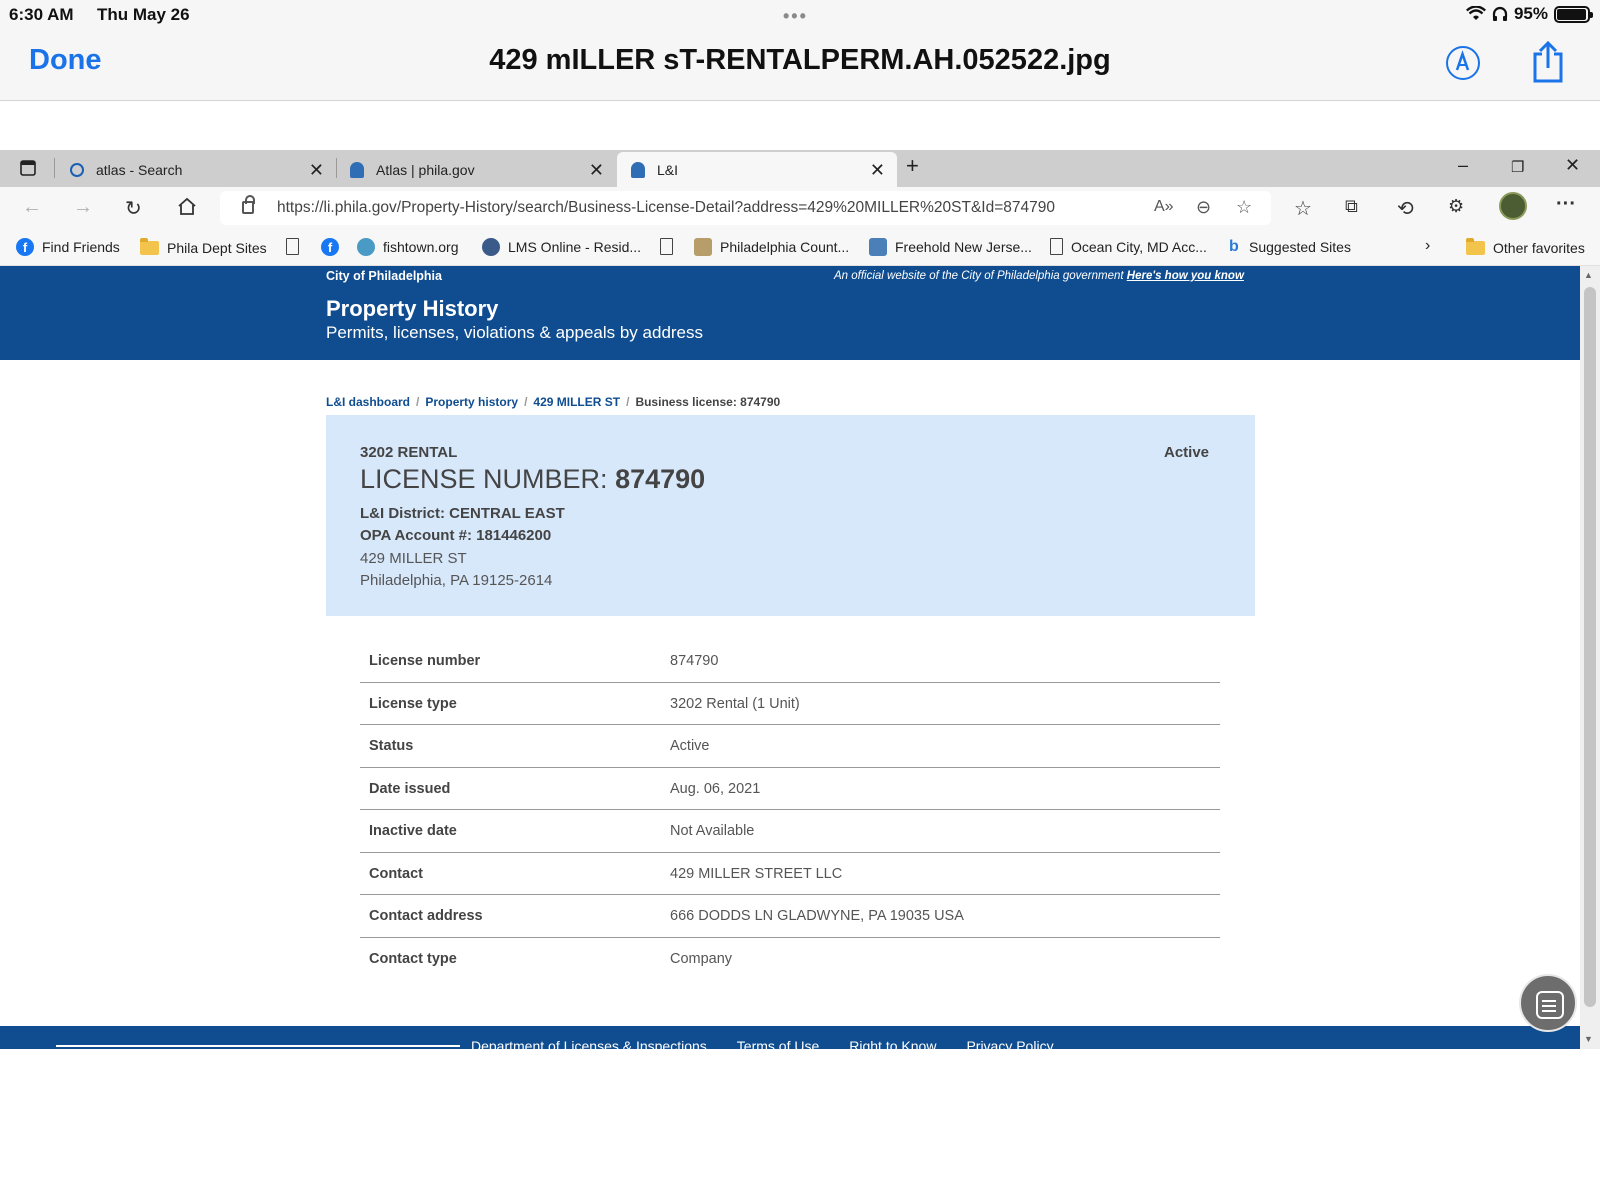 The width and height of the screenshot is (1600, 1200). What do you see at coordinates (41, 14) in the screenshot?
I see `status-time: 6:30 AM` at bounding box center [41, 14].